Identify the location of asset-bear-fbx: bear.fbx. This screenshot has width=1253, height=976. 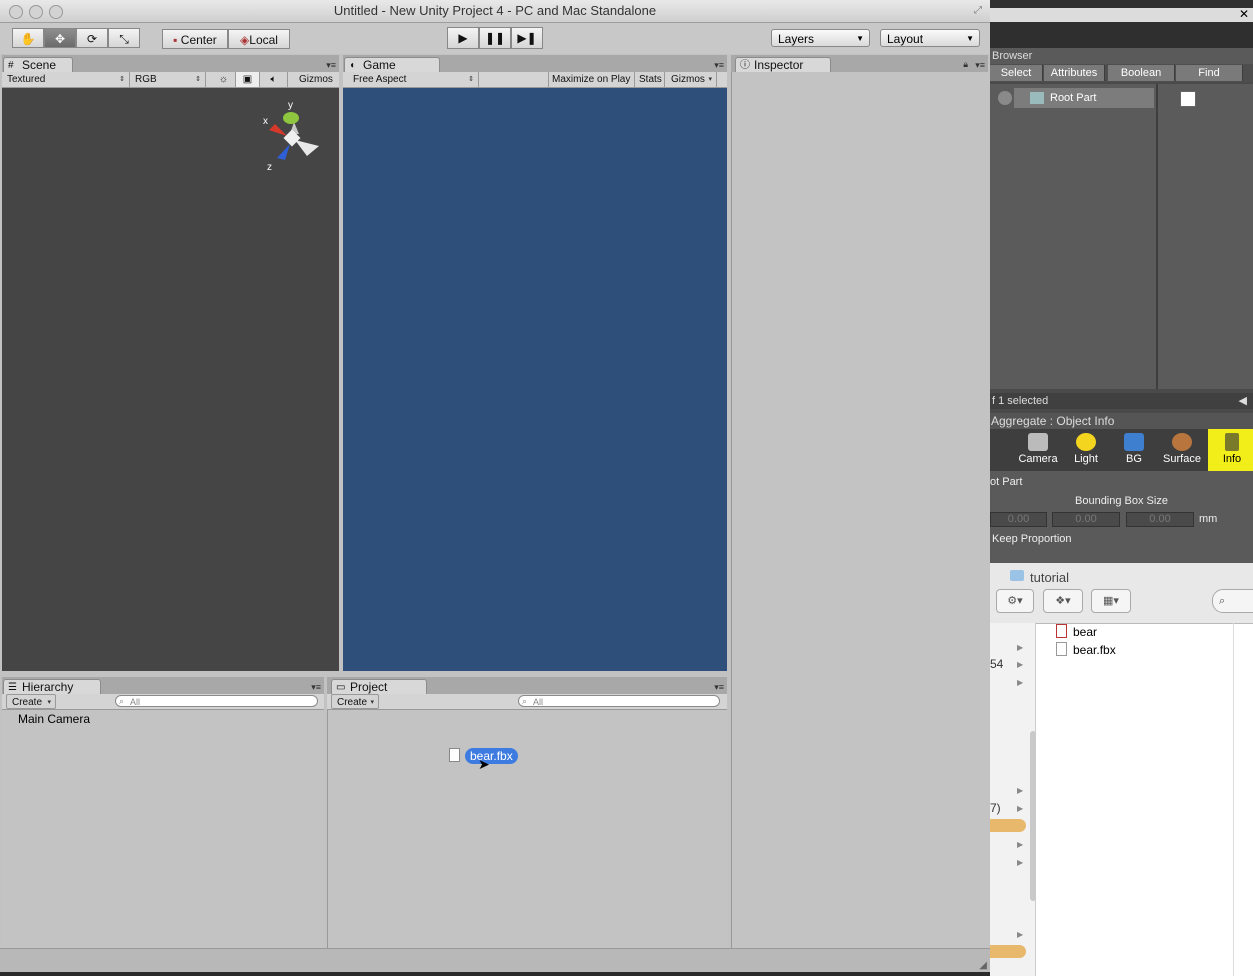
(491, 756).